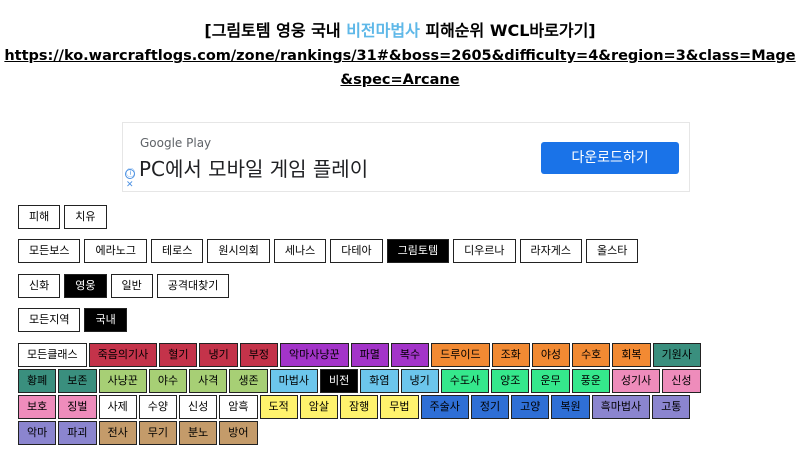 The image size is (800, 470). What do you see at coordinates (444, 407) in the screenshot?
I see `class-spec-button: 주술사` at bounding box center [444, 407].